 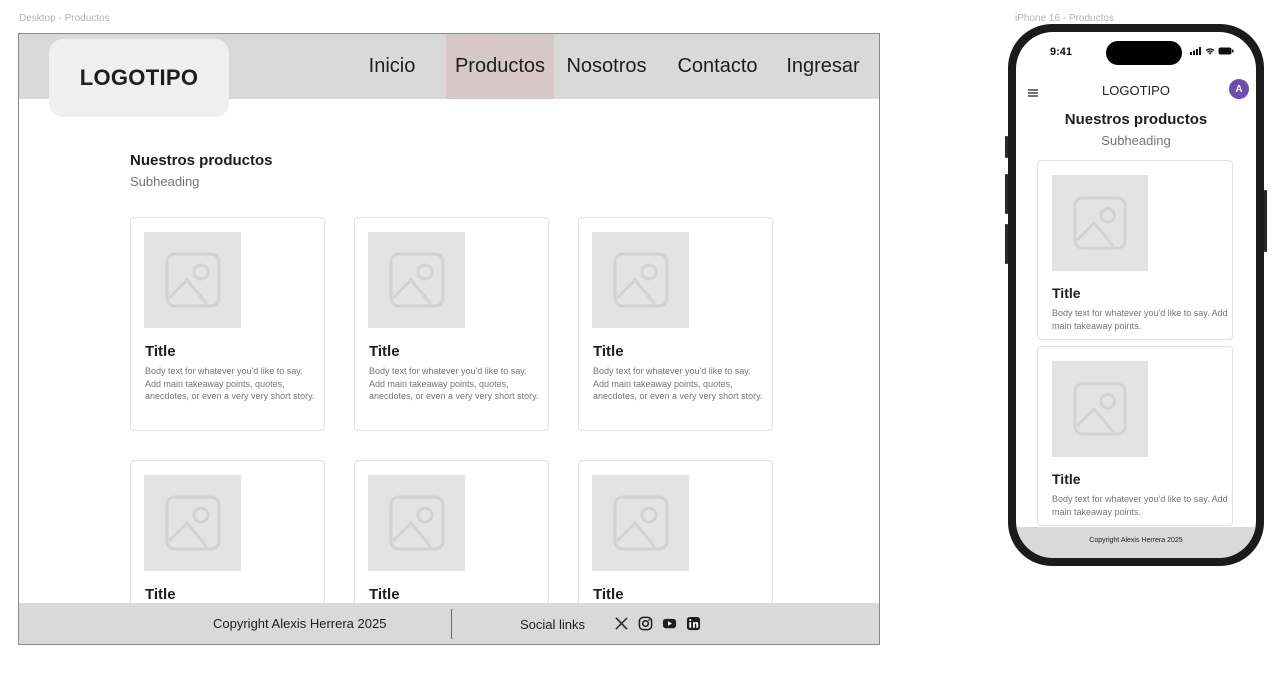 What do you see at coordinates (553, 624) in the screenshot?
I see `social-links-label: Social links` at bounding box center [553, 624].